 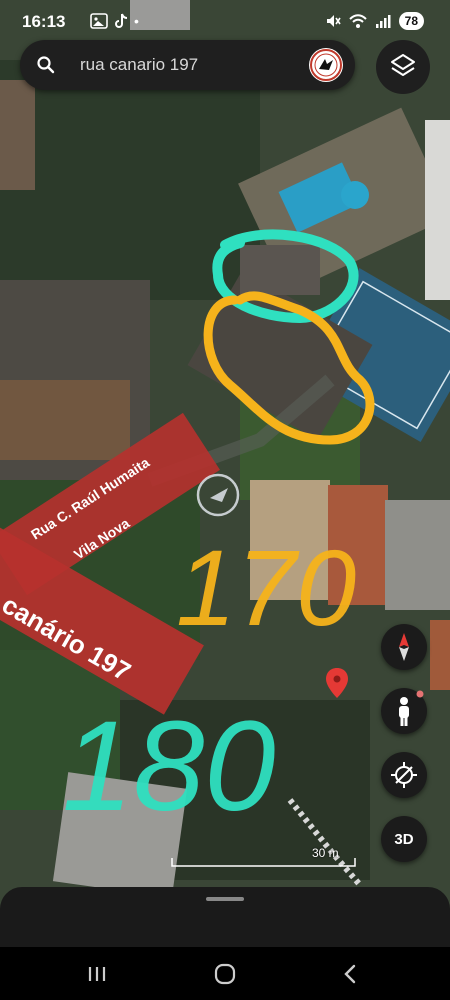 I want to click on recents-icon, so click(x=97, y=974).